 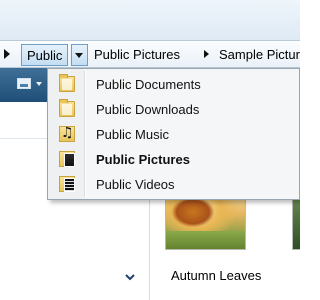 I want to click on menu-item-public-documents: Public Documents, so click(x=174, y=84).